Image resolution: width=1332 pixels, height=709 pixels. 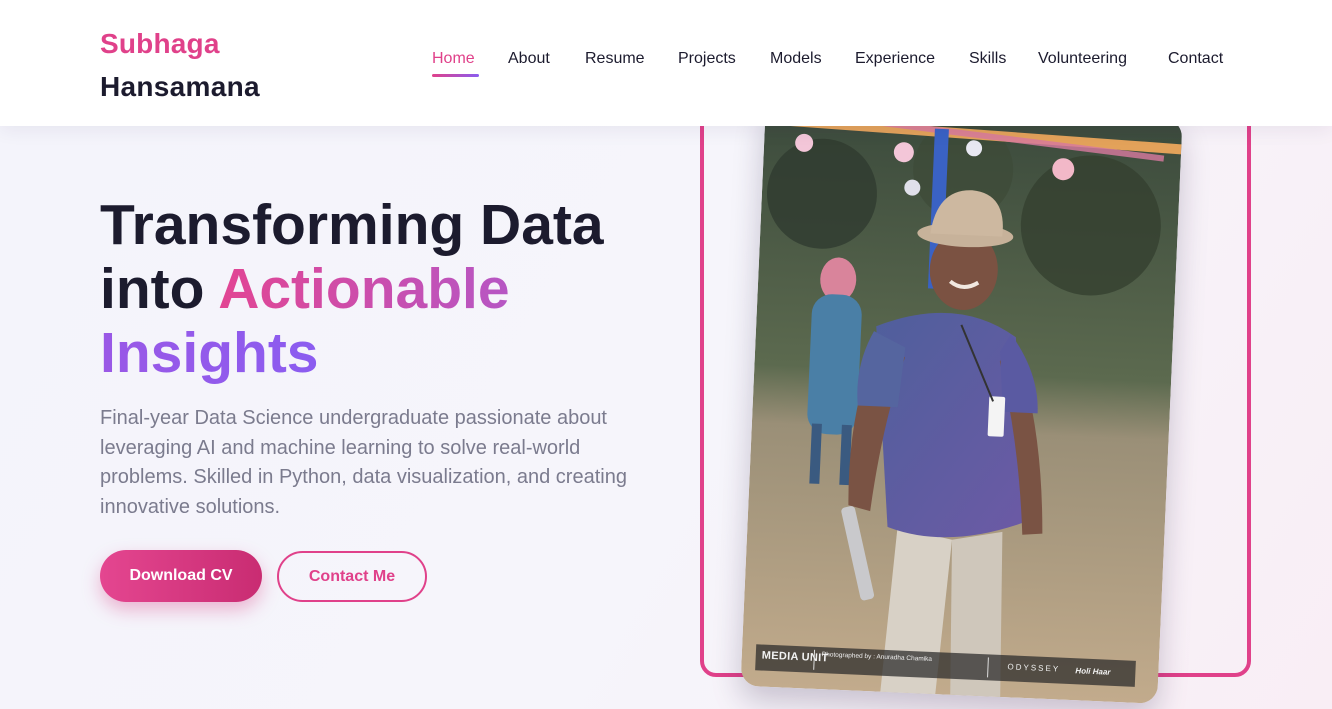 What do you see at coordinates (877, 657) in the screenshot?
I see `credit-text: Photographed by : Anuradha Chamika` at bounding box center [877, 657].